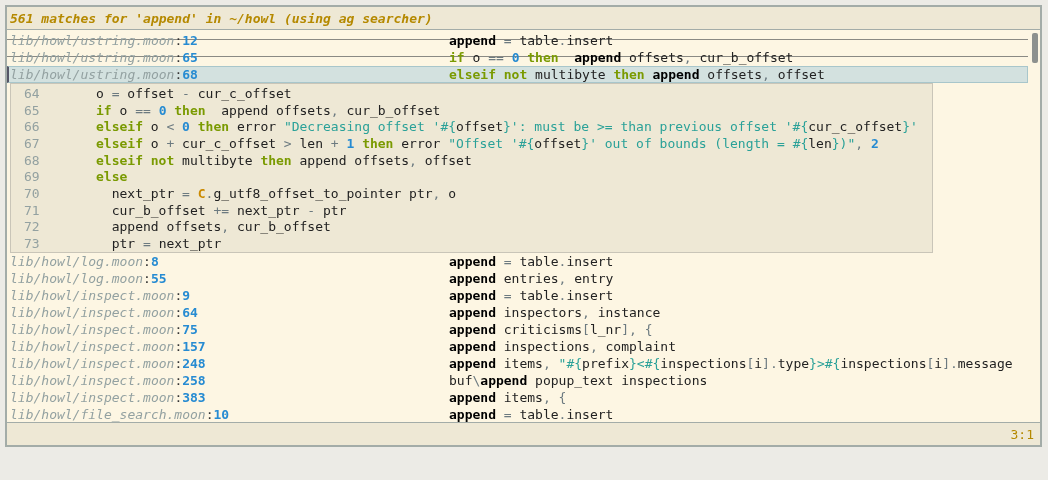 This screenshot has height=480, width=1048. I want to click on code-line: cur_b_offset += next_ptr - ptr, so click(228, 210).